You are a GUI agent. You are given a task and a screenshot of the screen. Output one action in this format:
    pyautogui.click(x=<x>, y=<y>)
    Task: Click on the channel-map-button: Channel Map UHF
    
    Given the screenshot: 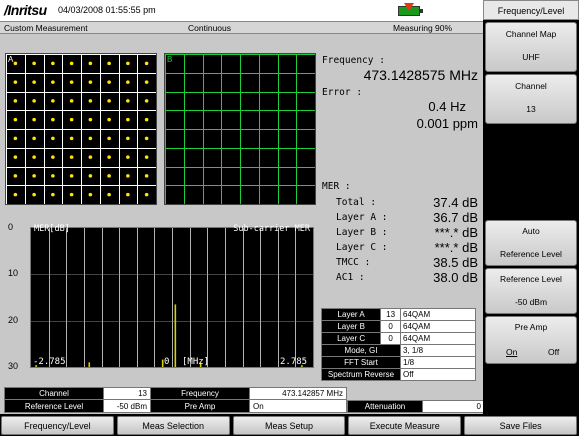 What is the action you would take?
    pyautogui.click(x=531, y=47)
    